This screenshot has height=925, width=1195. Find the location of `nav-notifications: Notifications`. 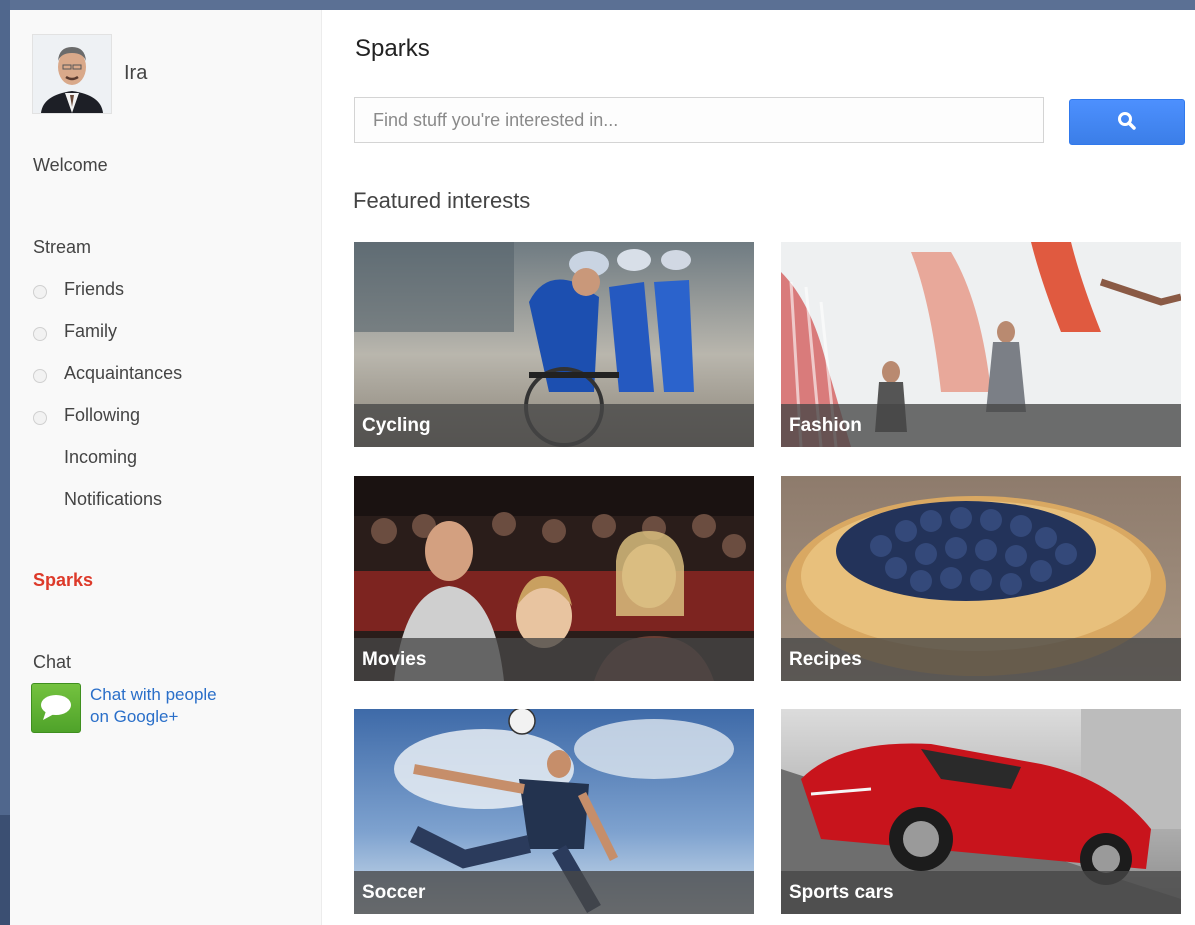

nav-notifications: Notifications is located at coordinates (113, 499).